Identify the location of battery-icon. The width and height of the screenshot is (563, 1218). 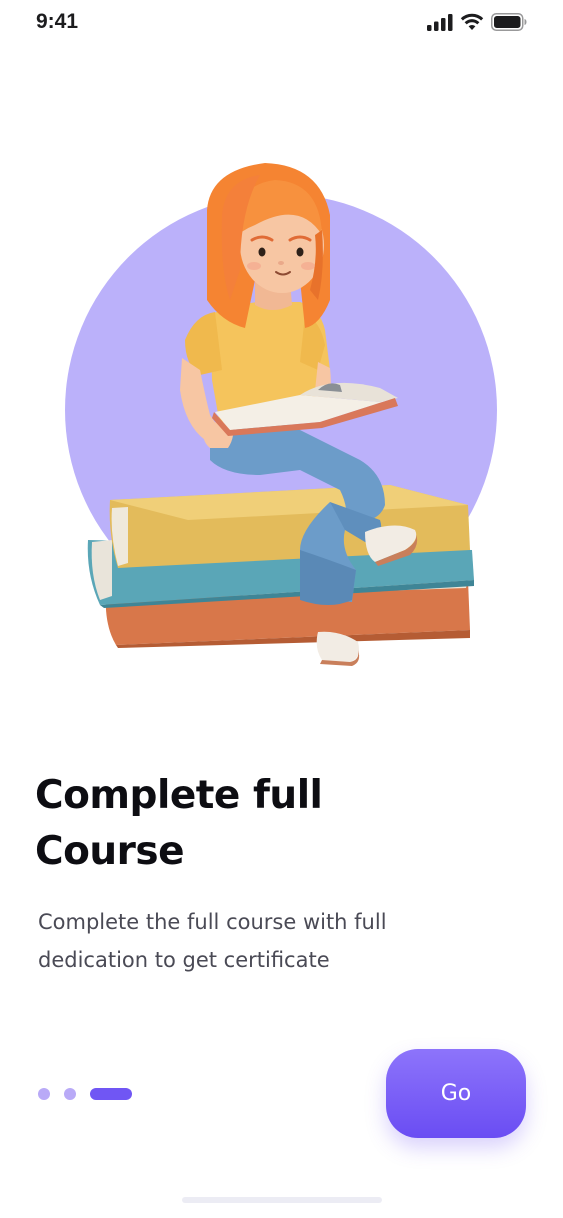
(509, 22).